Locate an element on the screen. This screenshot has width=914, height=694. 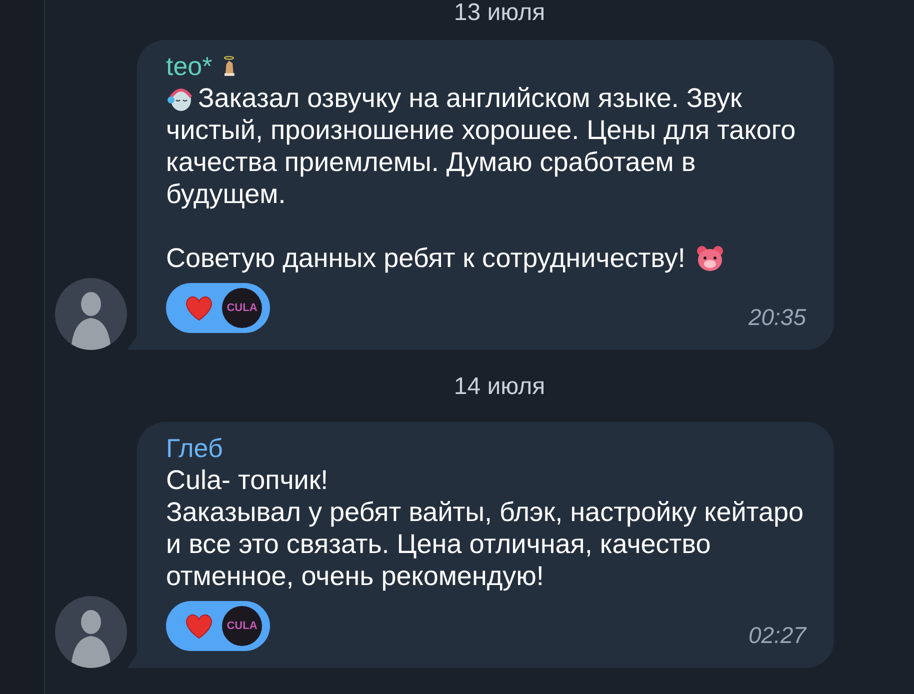
message-text: Заказал озвучку на английском языке. Звук is located at coordinates (470, 98).